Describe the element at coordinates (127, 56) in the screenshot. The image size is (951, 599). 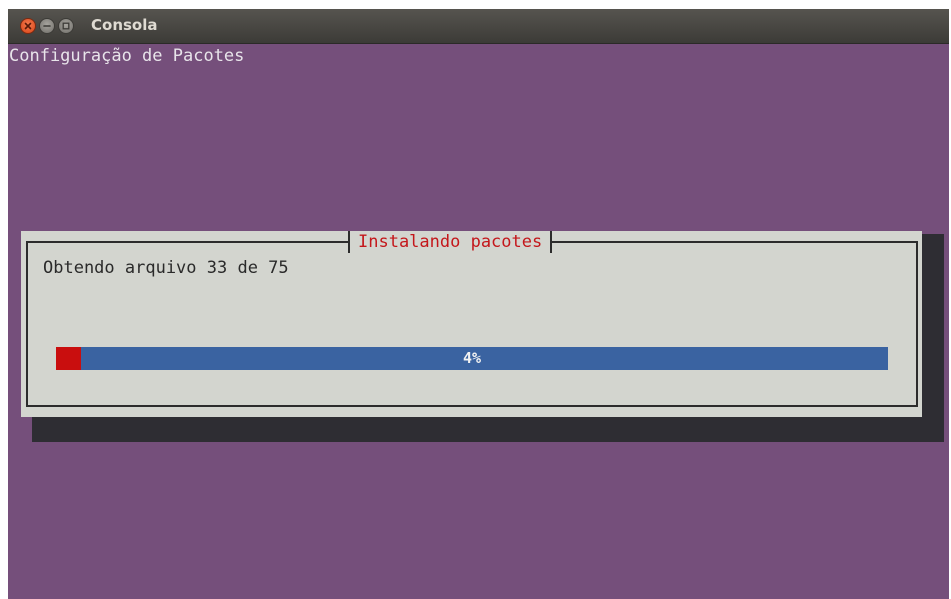
I see `terminal-heading: Configuração de Pacotes` at that location.